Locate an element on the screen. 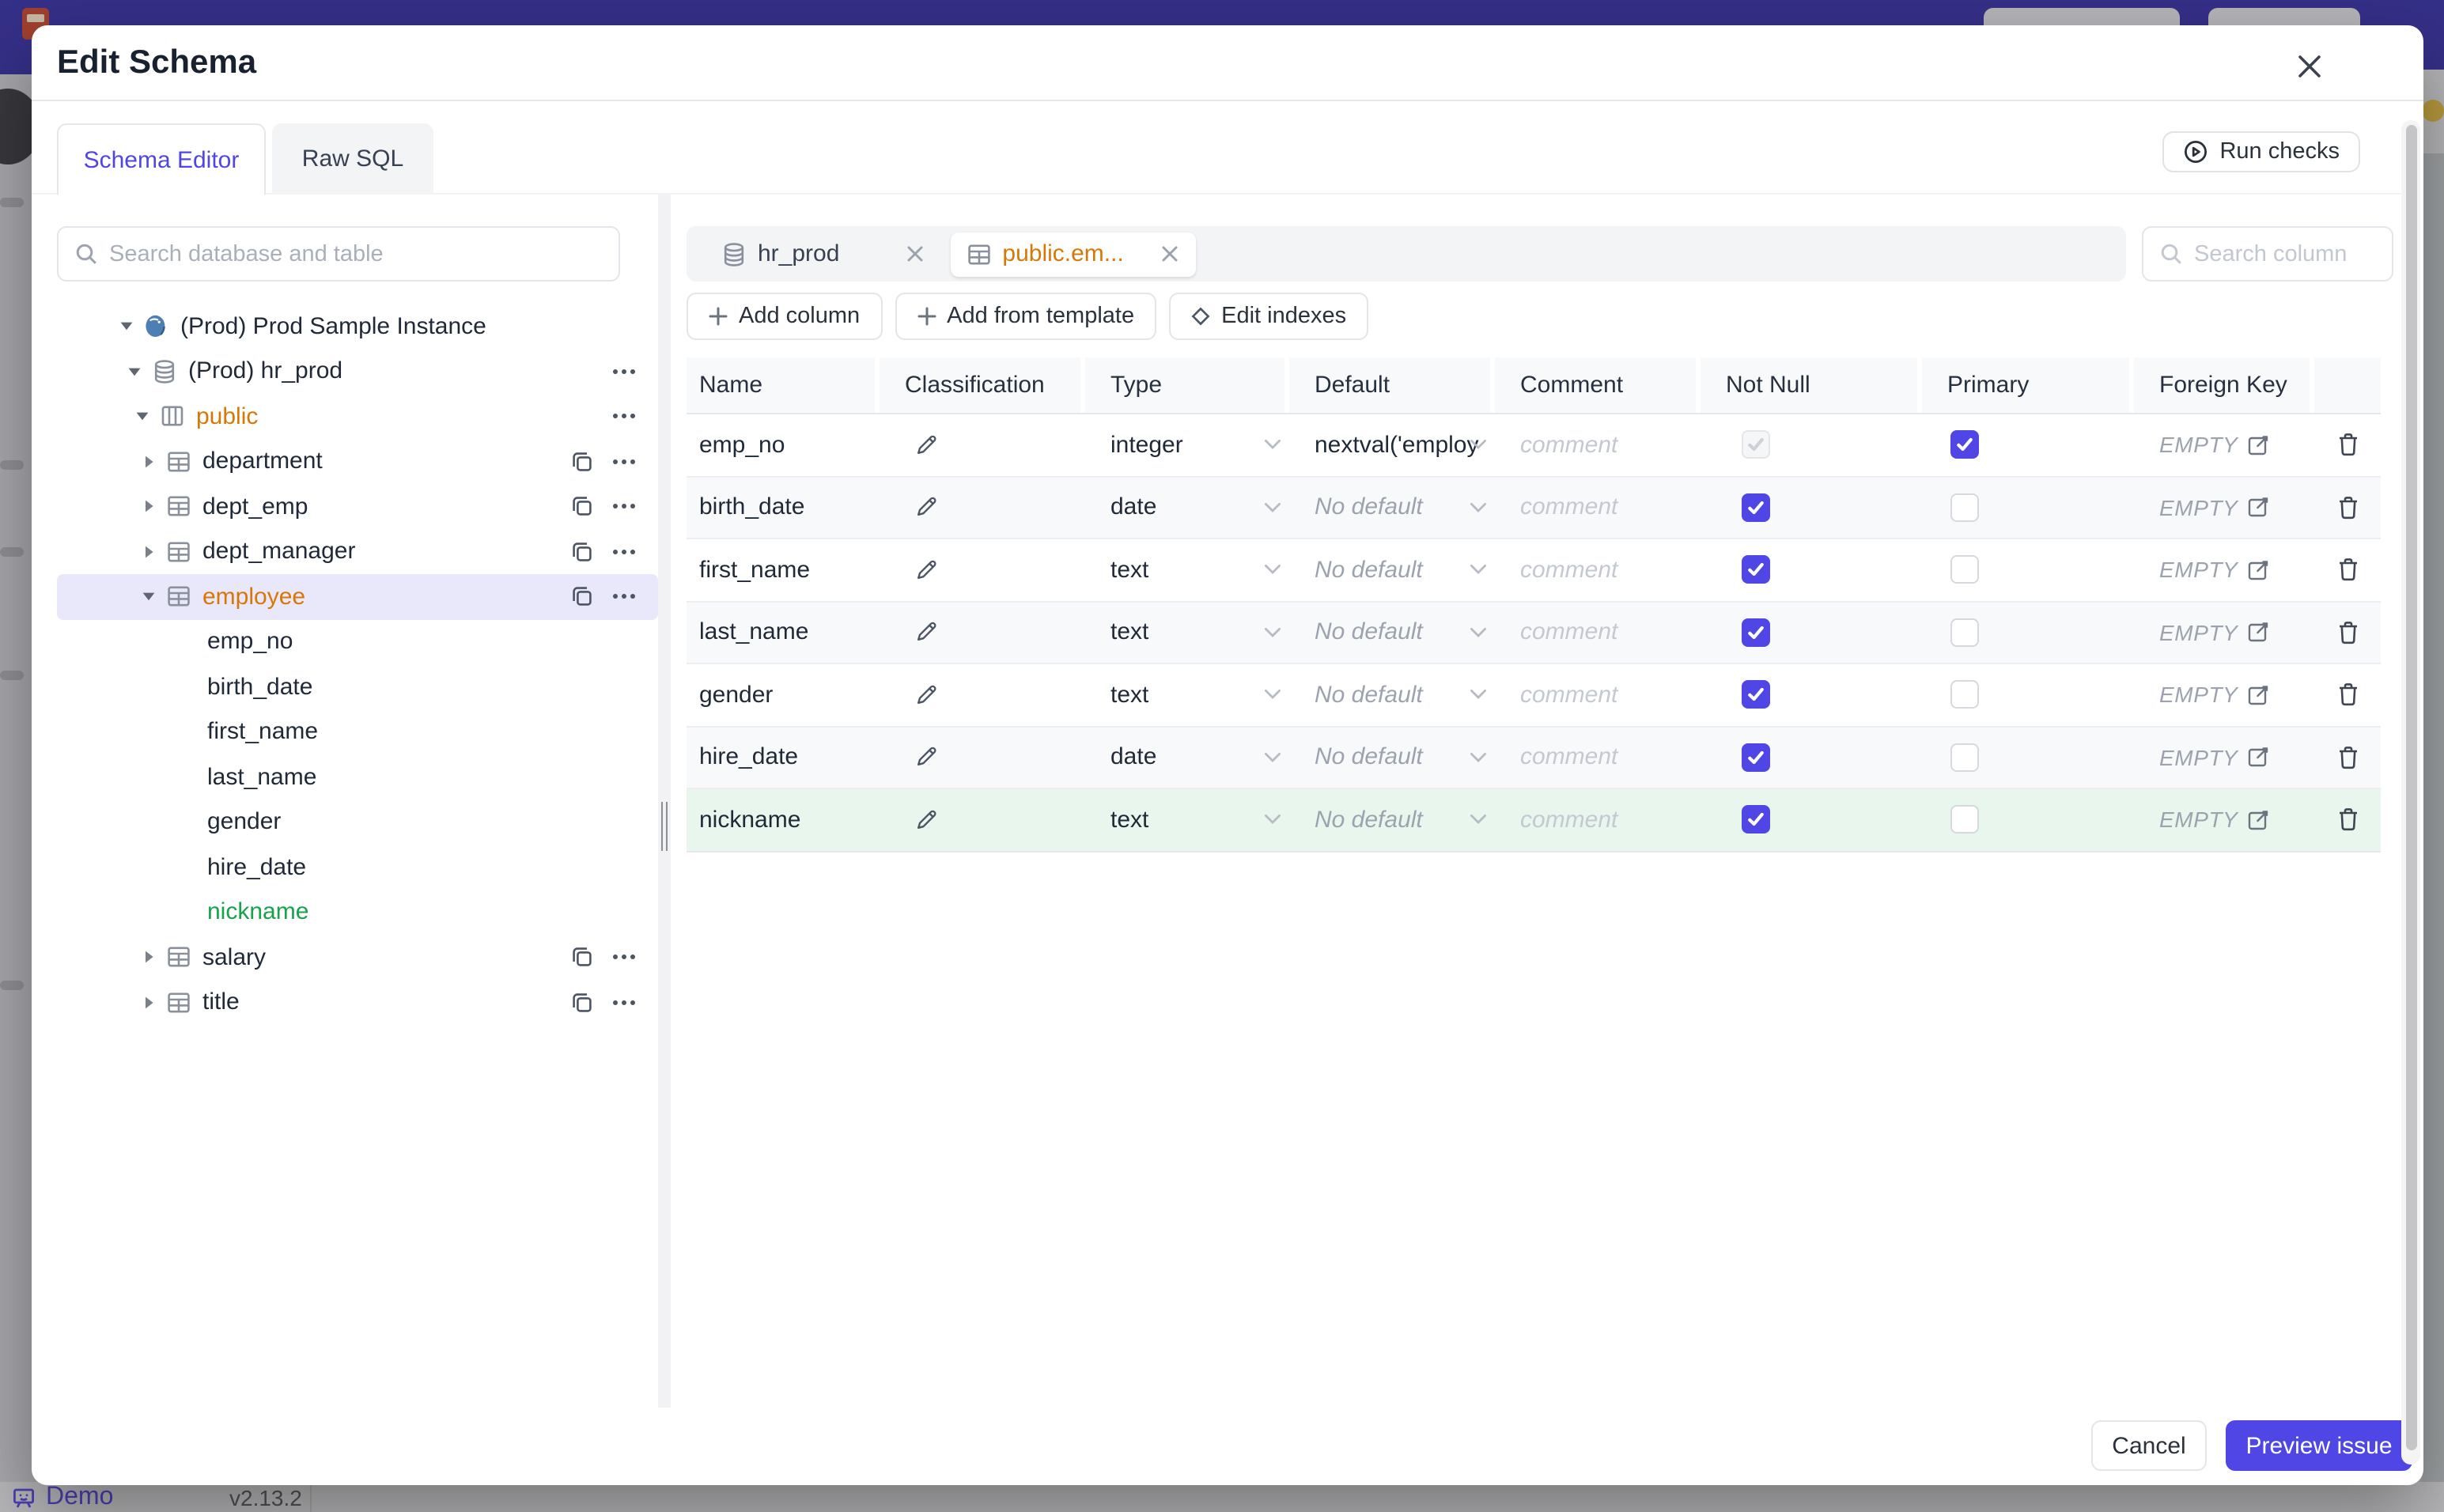 The image size is (2444, 1512). default-select: nextval('employ is located at coordinates (1392, 444).